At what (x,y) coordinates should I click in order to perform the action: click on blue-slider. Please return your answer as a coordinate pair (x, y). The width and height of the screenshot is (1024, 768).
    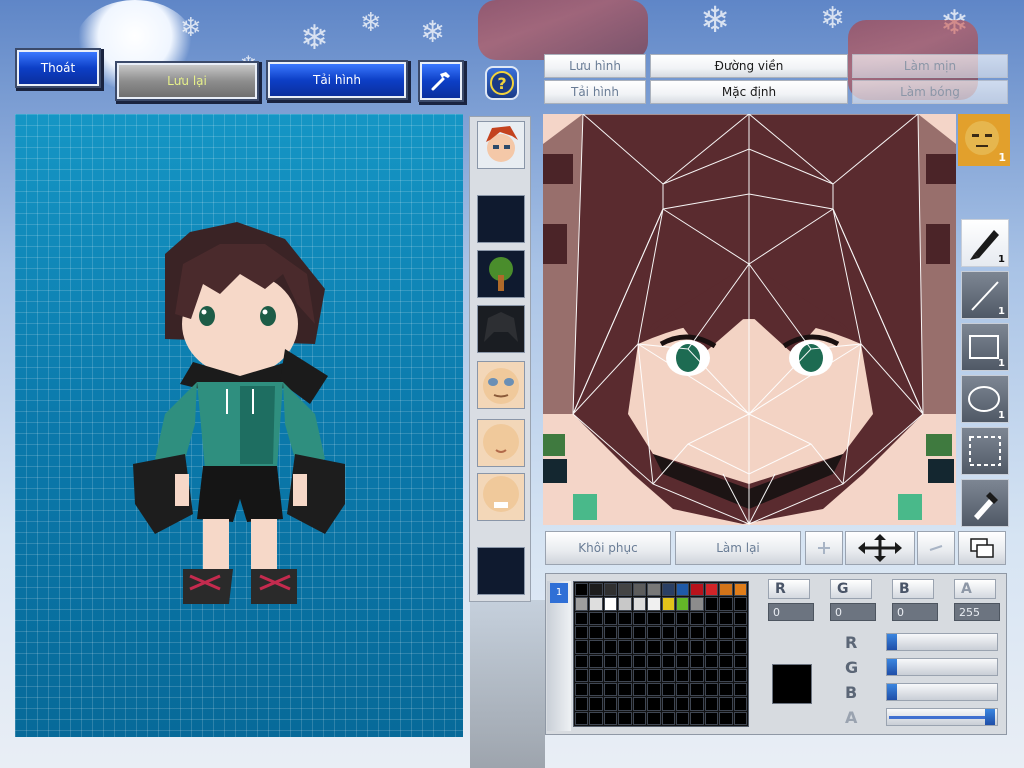
    Looking at the image, I should click on (942, 692).